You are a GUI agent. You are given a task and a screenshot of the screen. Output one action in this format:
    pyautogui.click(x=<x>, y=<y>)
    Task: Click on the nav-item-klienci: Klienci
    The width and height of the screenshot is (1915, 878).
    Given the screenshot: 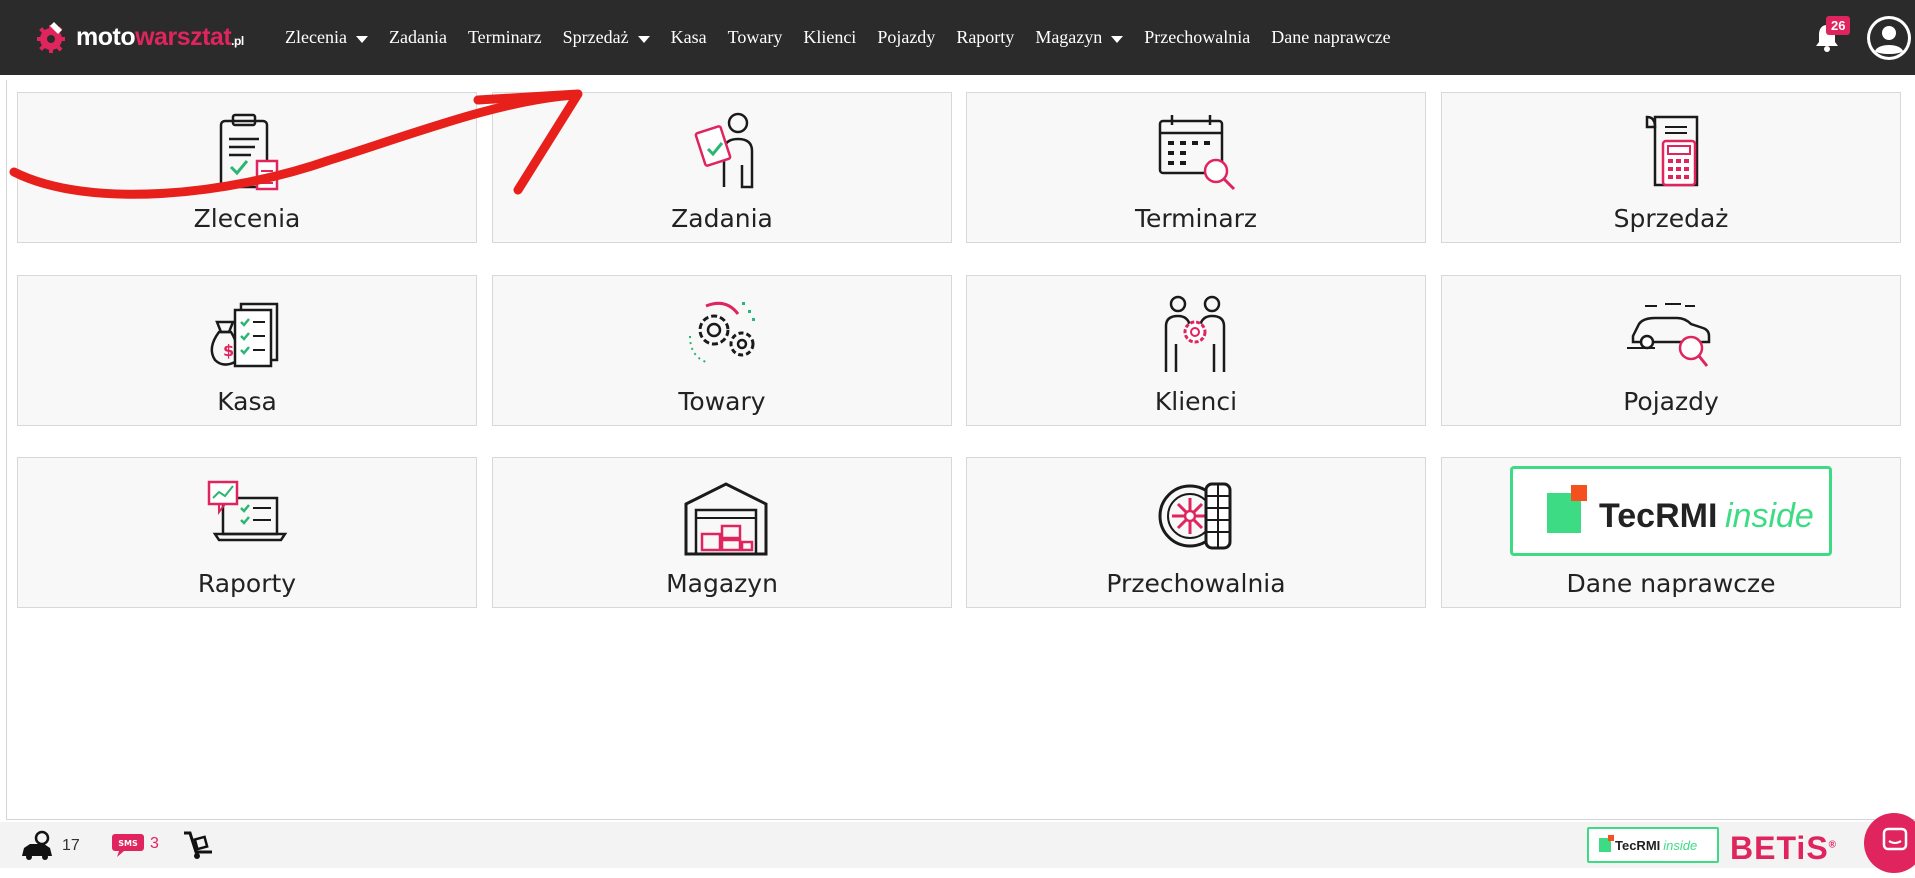 What is the action you would take?
    pyautogui.click(x=829, y=37)
    